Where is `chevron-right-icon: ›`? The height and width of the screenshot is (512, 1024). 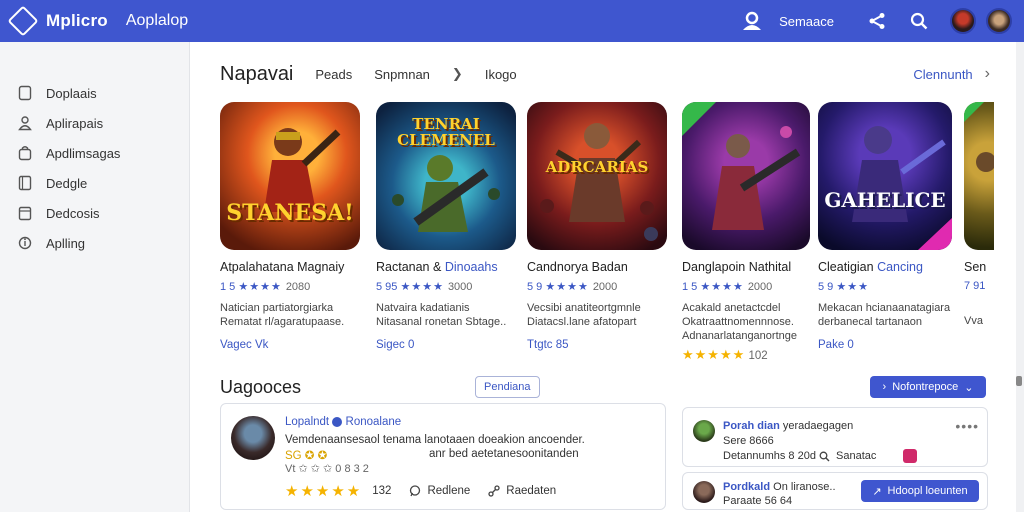
chevron-right-icon: › is located at coordinates (987, 73).